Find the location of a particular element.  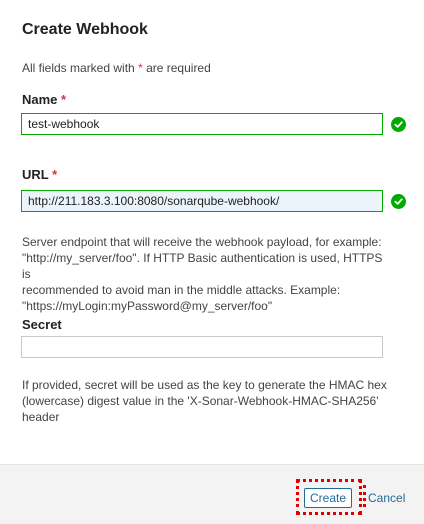

url-label: URL * is located at coordinates (39, 174).